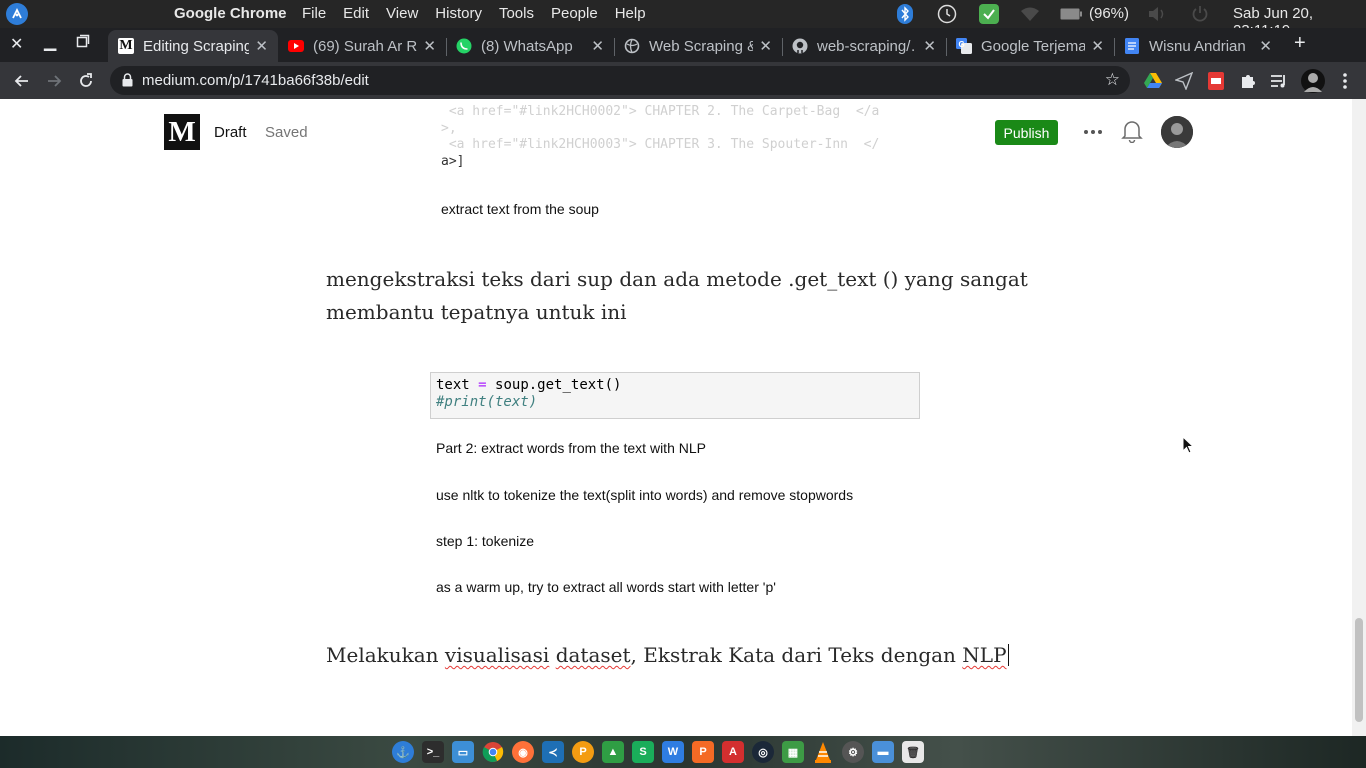 This screenshot has height=768, width=1366. What do you see at coordinates (487, 402) in the screenshot?
I see `code-comment: #print(text)` at bounding box center [487, 402].